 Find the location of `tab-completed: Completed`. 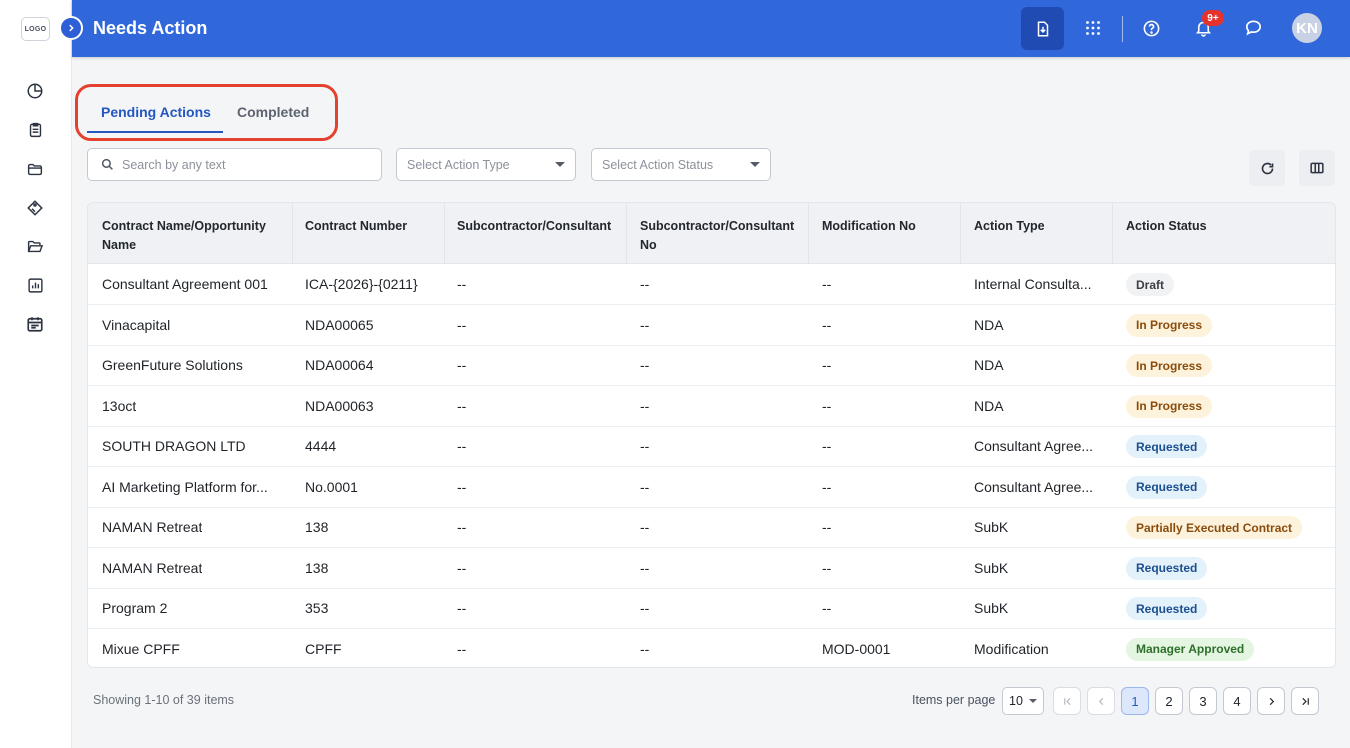

tab-completed: Completed is located at coordinates (273, 112).